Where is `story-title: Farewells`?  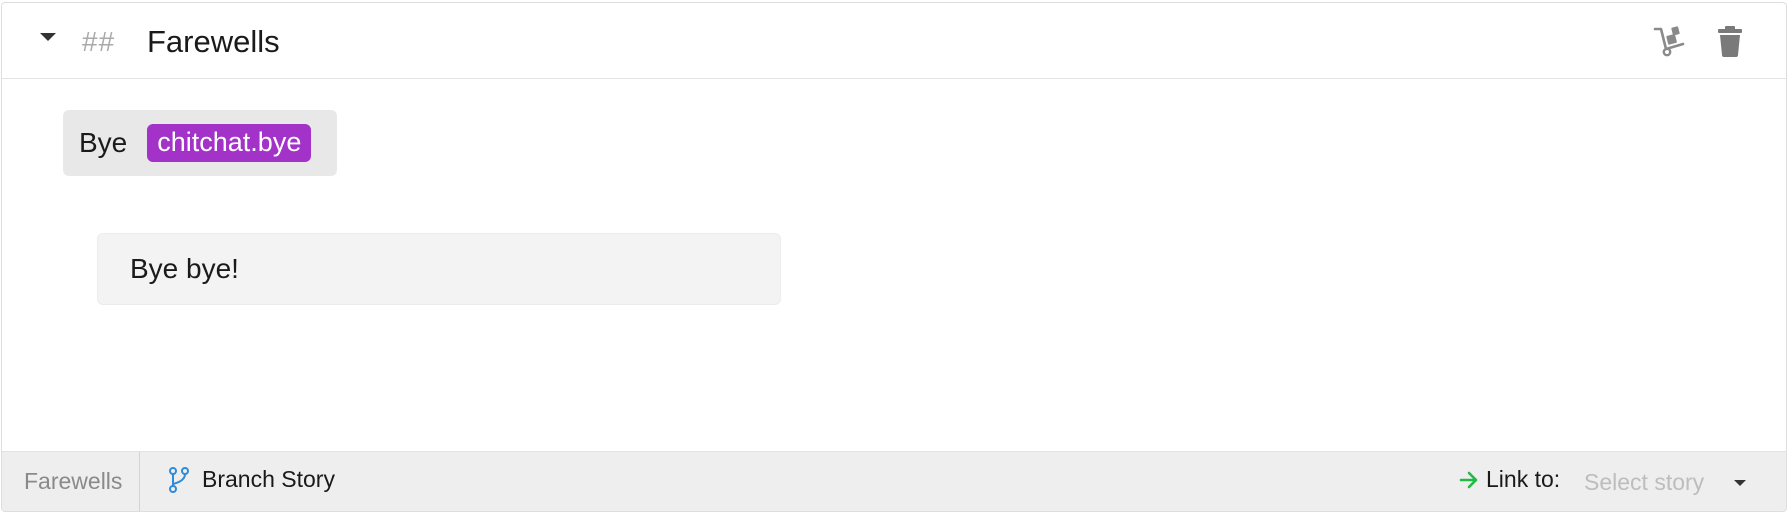
story-title: Farewells is located at coordinates (213, 42).